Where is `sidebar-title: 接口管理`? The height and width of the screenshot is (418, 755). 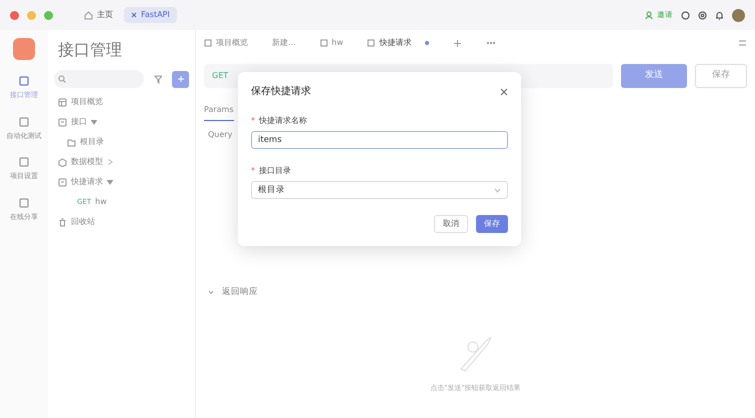
sidebar-title: 接口管理 is located at coordinates (90, 50).